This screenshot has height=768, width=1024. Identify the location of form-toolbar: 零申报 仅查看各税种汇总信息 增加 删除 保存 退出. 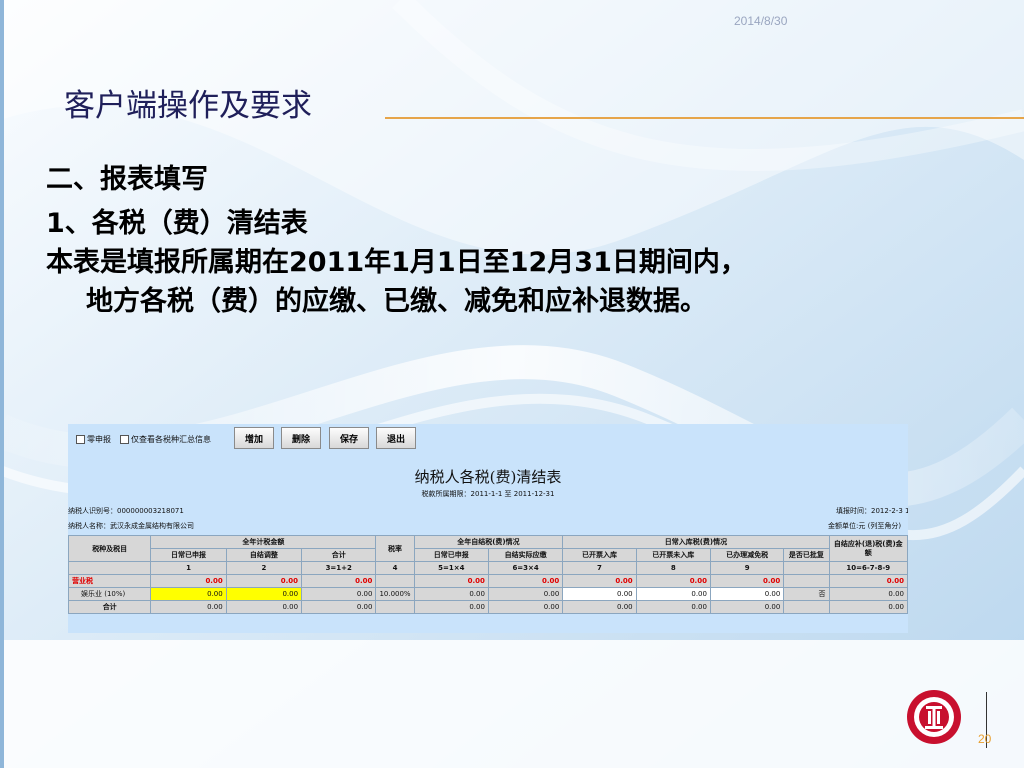
(488, 438).